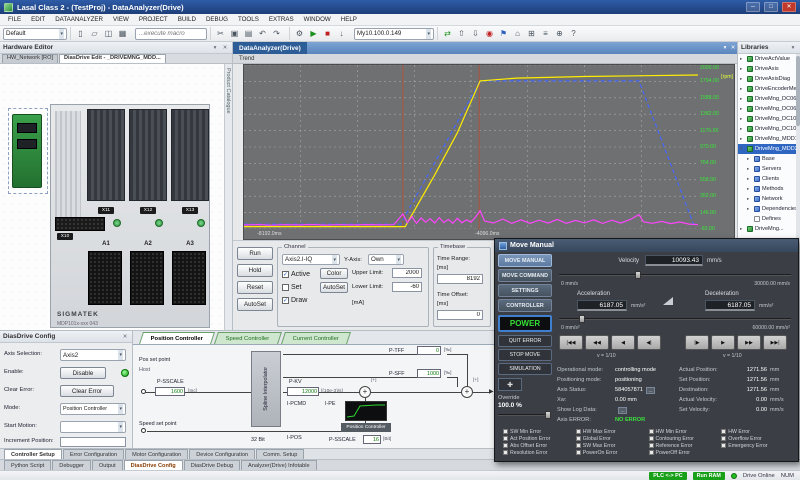 Image resolution: width=800 pixels, height=480 pixels. I want to click on run-button: Run, so click(255, 253).